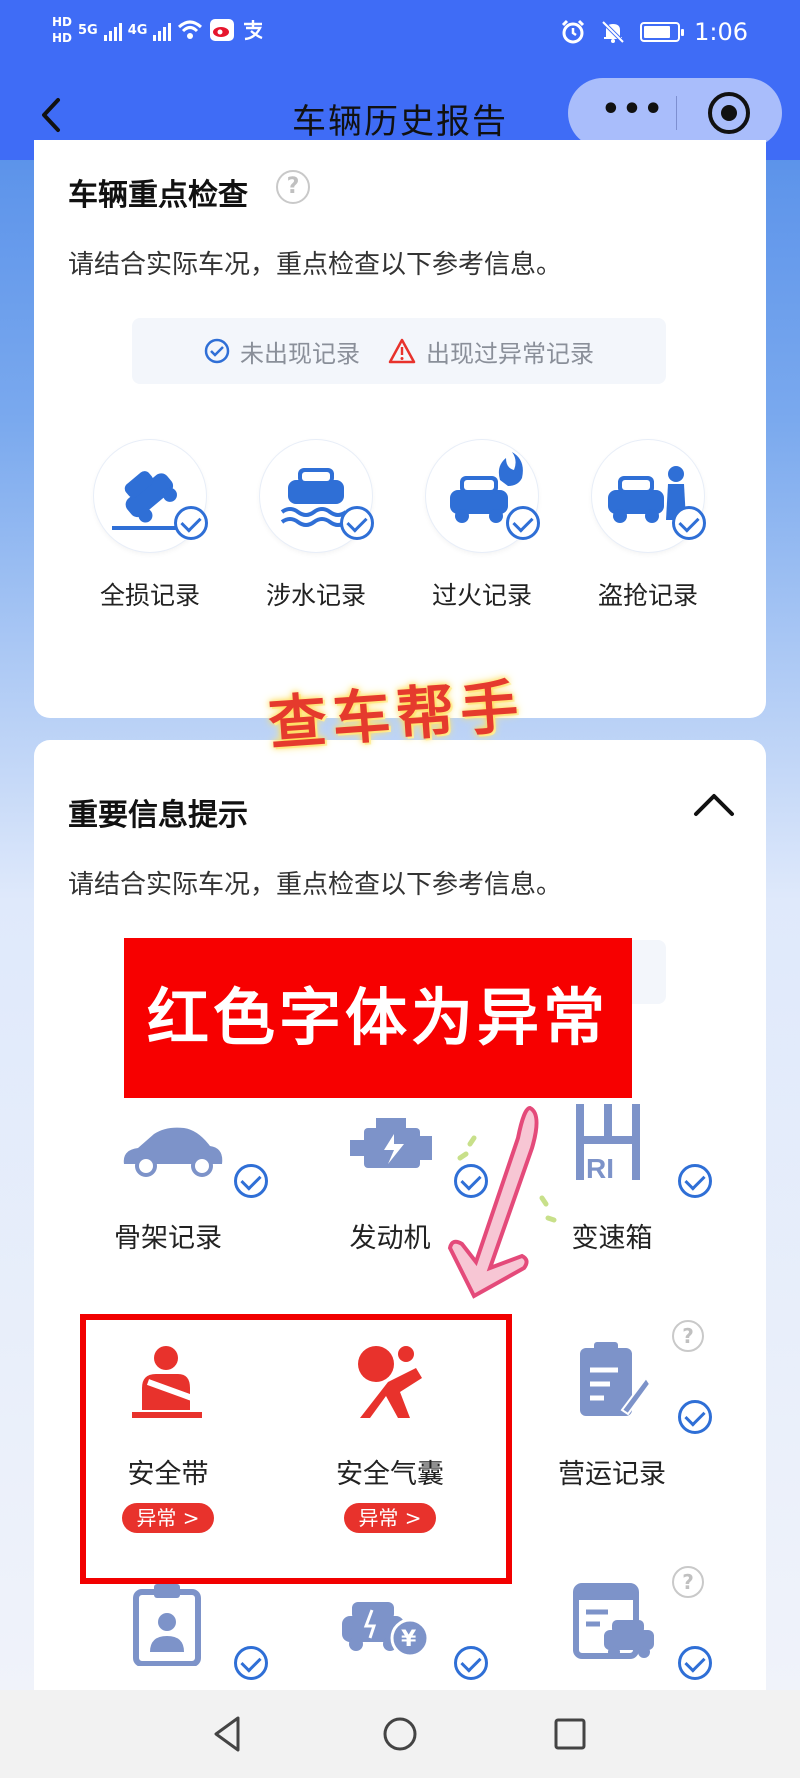 Image resolution: width=800 pixels, height=1778 pixels. I want to click on pointer-arrow-icon, so click(502, 1202).